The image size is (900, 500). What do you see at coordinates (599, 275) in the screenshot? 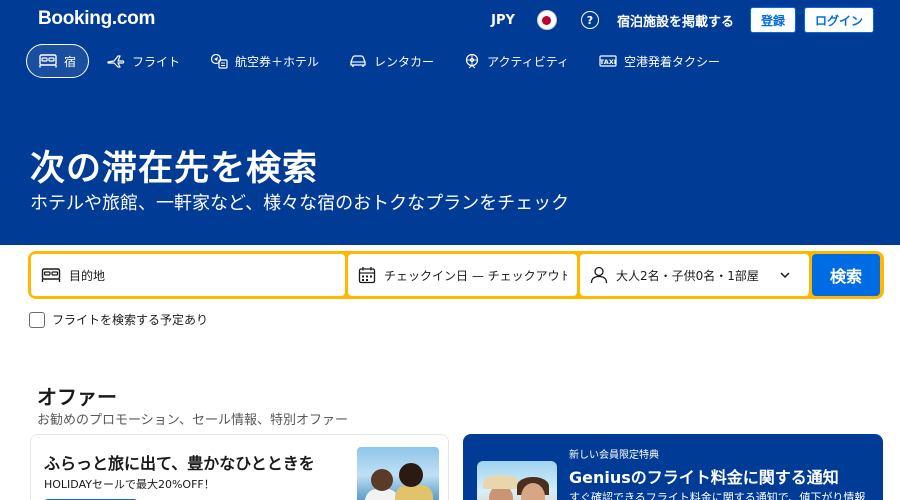
I see `person-icon` at bounding box center [599, 275].